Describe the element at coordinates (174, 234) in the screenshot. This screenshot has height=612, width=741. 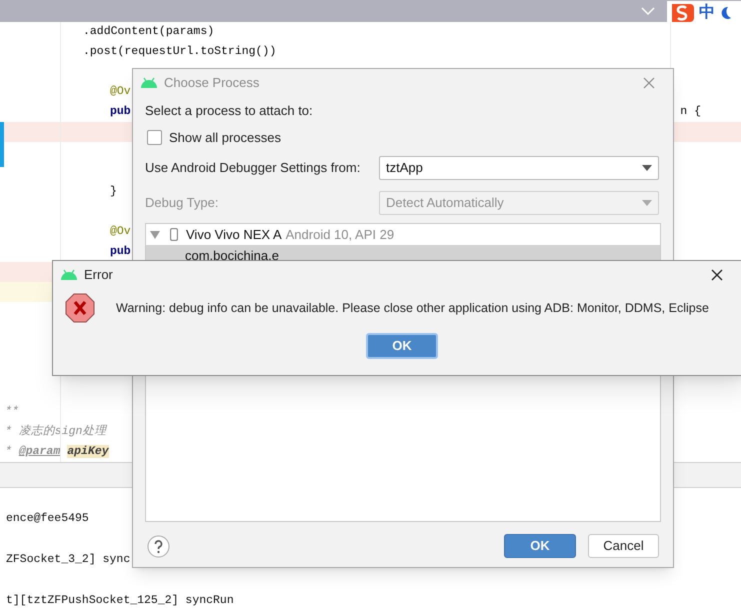
I see `phone-icon` at that location.